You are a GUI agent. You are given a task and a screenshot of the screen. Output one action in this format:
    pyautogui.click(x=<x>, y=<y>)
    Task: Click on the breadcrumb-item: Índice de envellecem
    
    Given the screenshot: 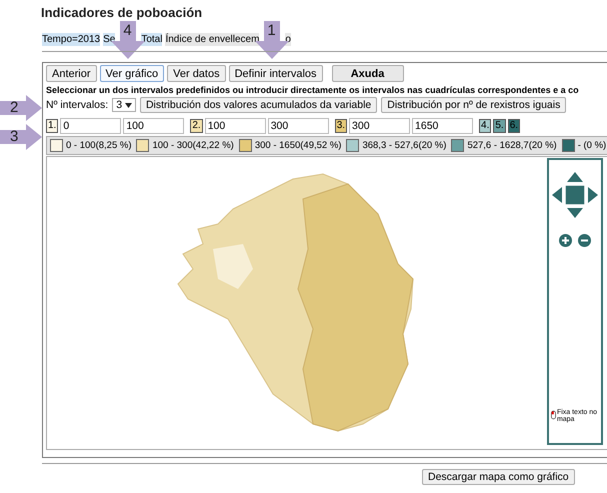 What is the action you would take?
    pyautogui.click(x=212, y=39)
    